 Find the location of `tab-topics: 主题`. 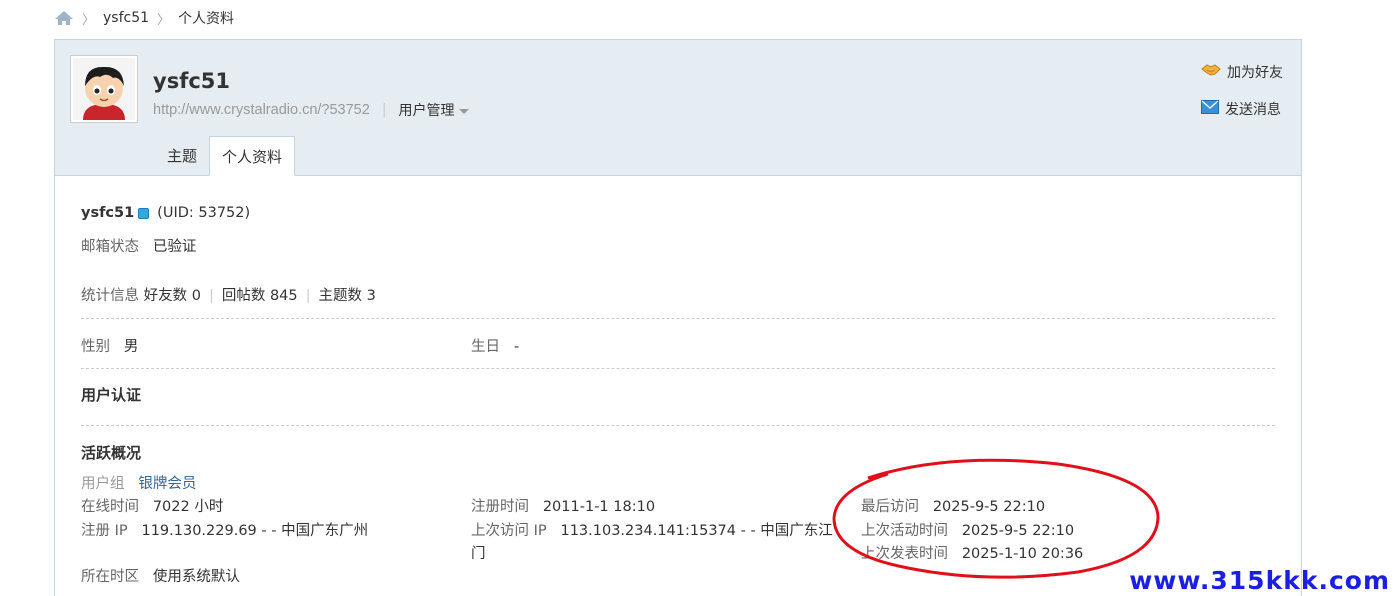

tab-topics: 主题 is located at coordinates (182, 156).